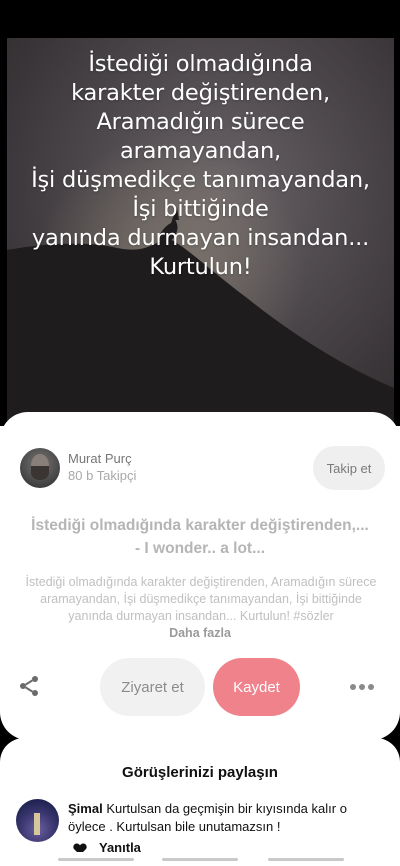 The width and height of the screenshot is (400, 866). I want to click on profile-avatar, so click(40, 468).